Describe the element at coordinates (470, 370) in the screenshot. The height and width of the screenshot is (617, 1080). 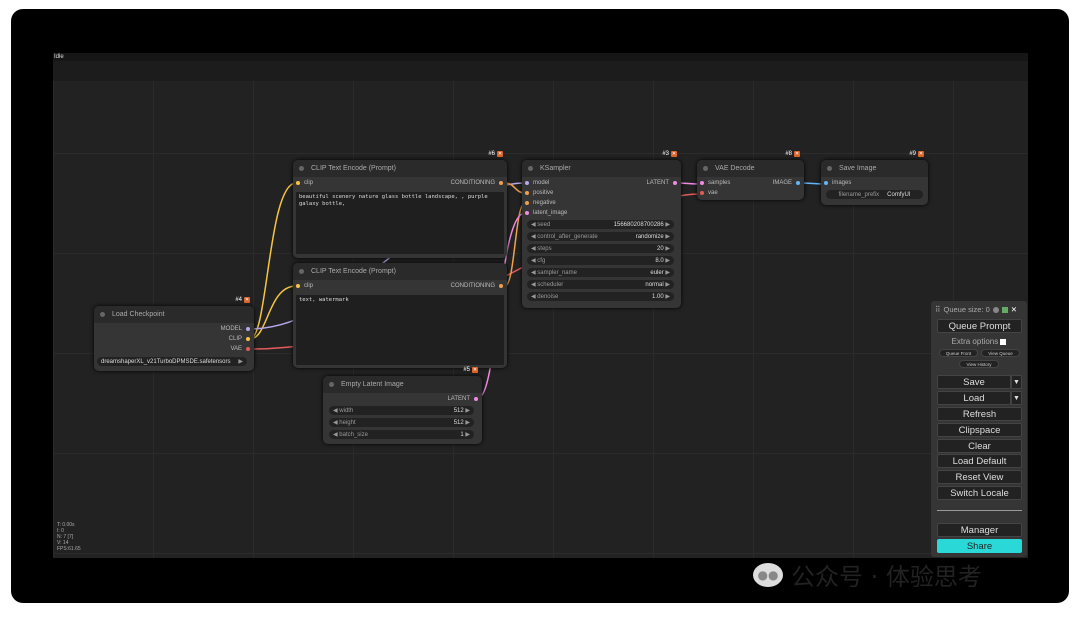
I see `node-id-badge: #5 ✕` at that location.